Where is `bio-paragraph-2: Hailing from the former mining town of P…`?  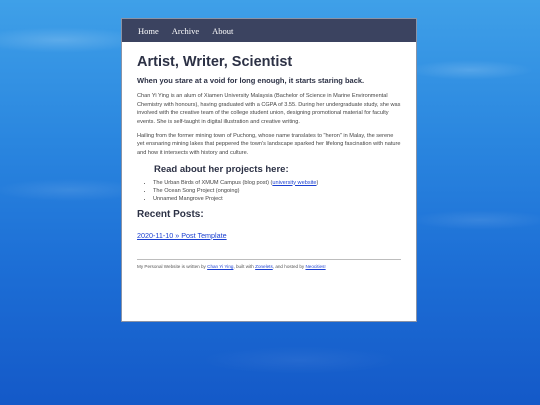
bio-paragraph-2: Hailing from the former mining town of P… is located at coordinates (269, 144).